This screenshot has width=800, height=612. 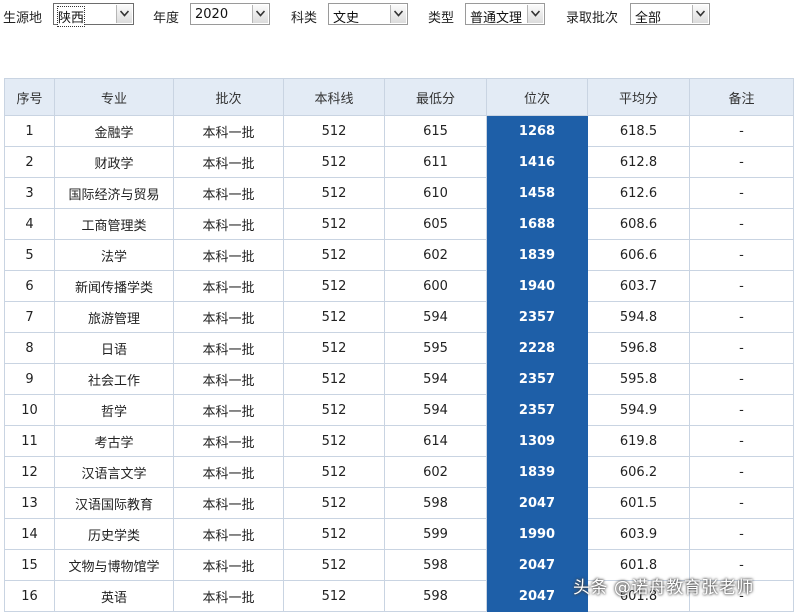 I want to click on cell-rank: 1940, so click(x=537, y=286).